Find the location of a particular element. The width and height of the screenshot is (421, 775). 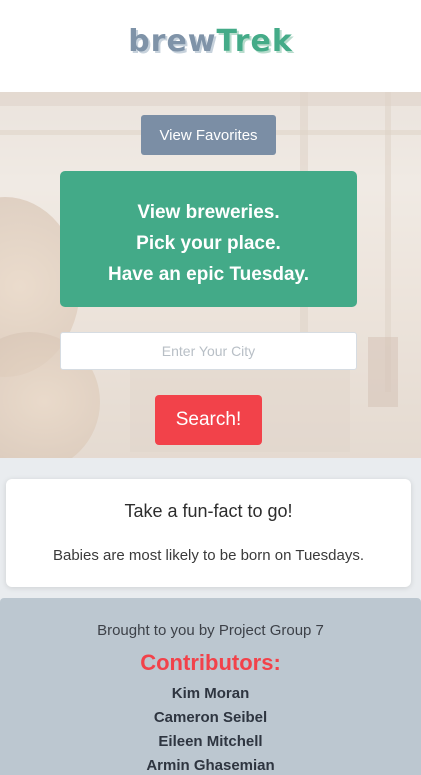

header: brewTrek is located at coordinates (210, 46).